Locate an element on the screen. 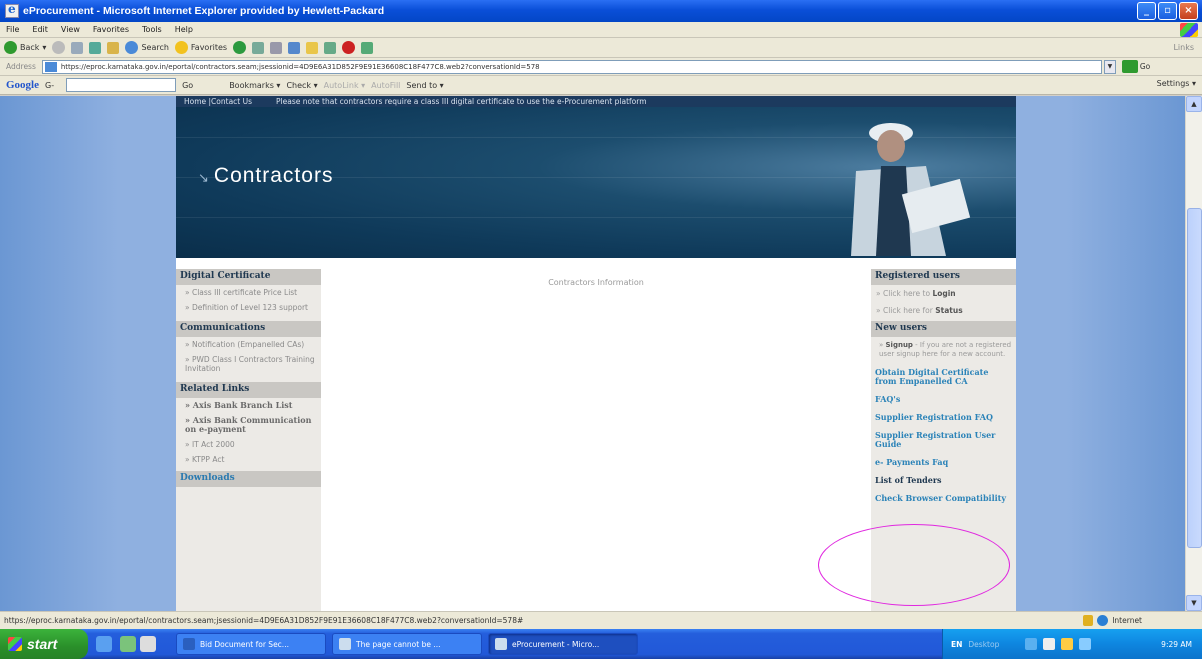 The image size is (1202, 659). maximize-button: ▫ is located at coordinates (1167, 11).